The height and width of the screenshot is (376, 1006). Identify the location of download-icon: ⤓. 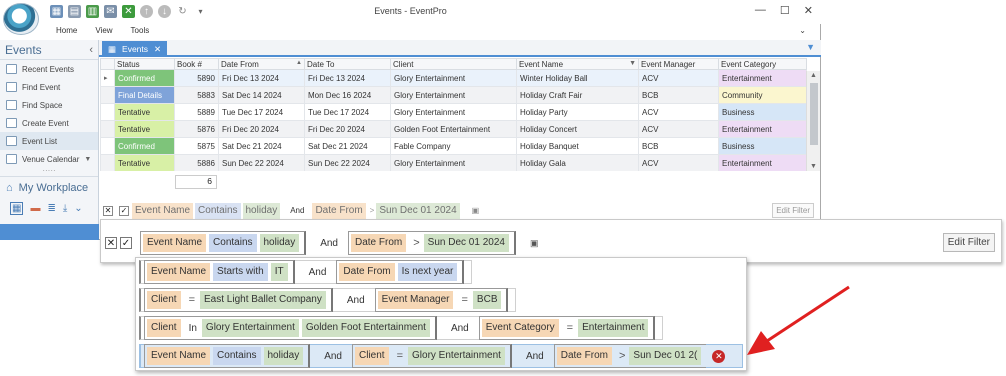
(65, 208).